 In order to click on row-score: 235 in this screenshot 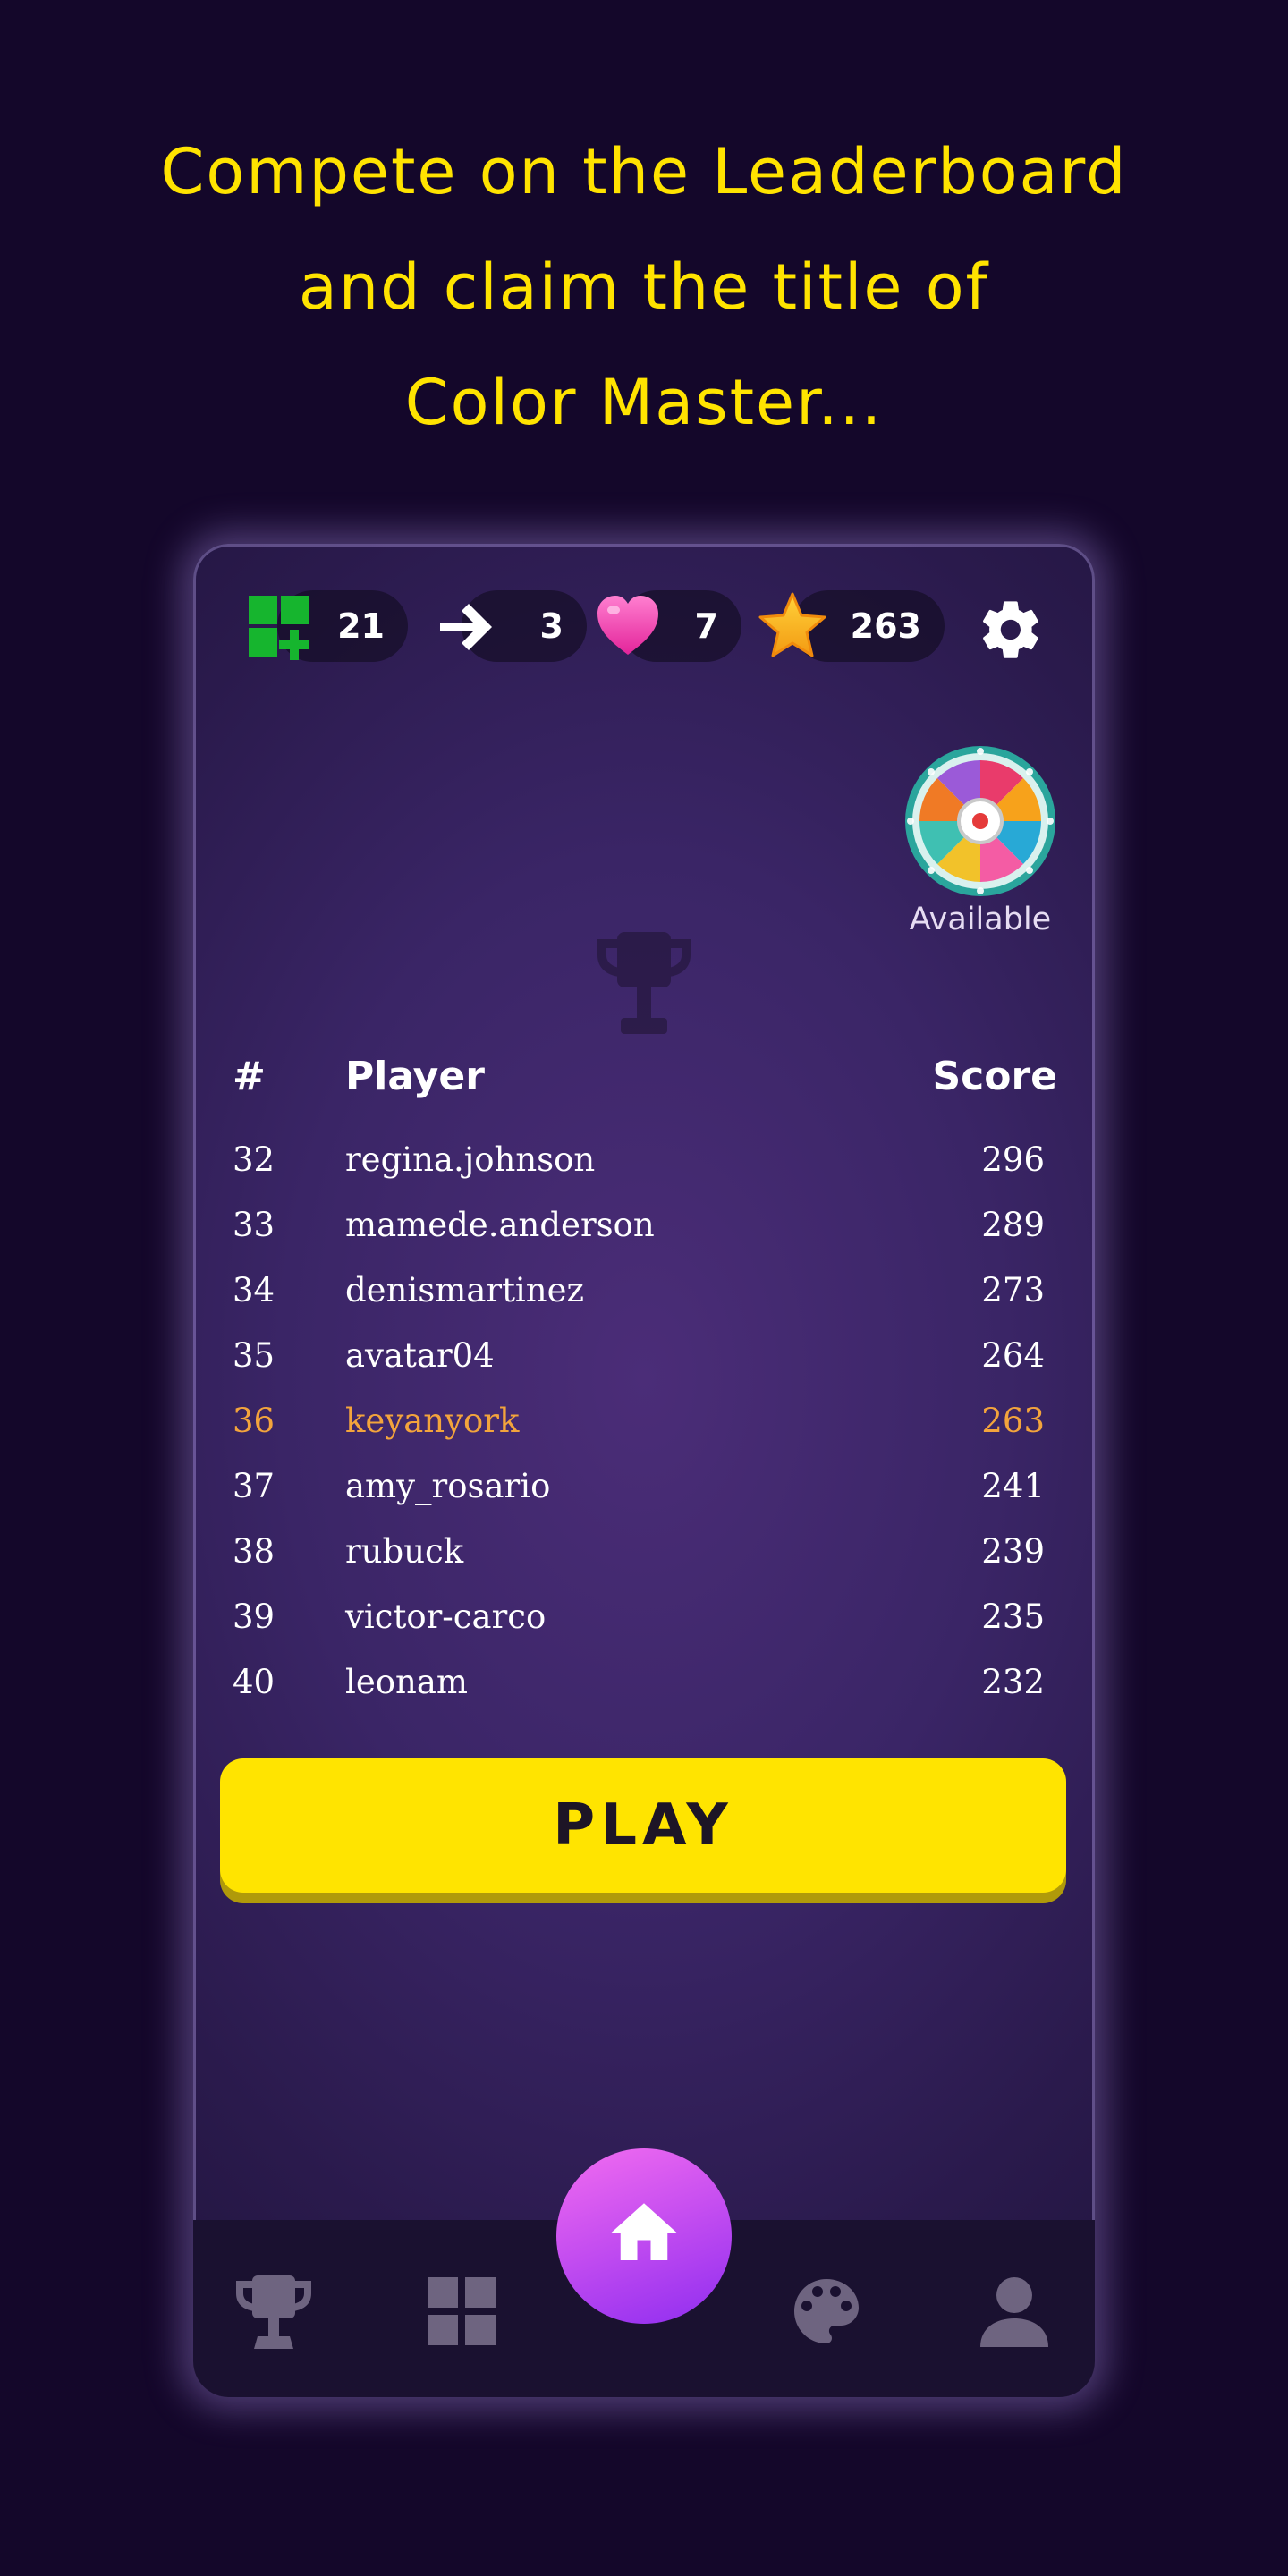, I will do `click(1013, 1616)`.